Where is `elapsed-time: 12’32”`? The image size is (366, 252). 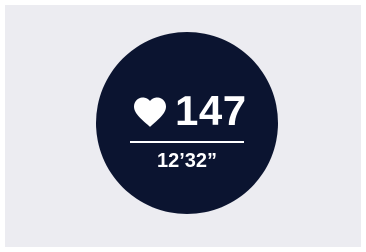 elapsed-time: 12’32” is located at coordinates (187, 161).